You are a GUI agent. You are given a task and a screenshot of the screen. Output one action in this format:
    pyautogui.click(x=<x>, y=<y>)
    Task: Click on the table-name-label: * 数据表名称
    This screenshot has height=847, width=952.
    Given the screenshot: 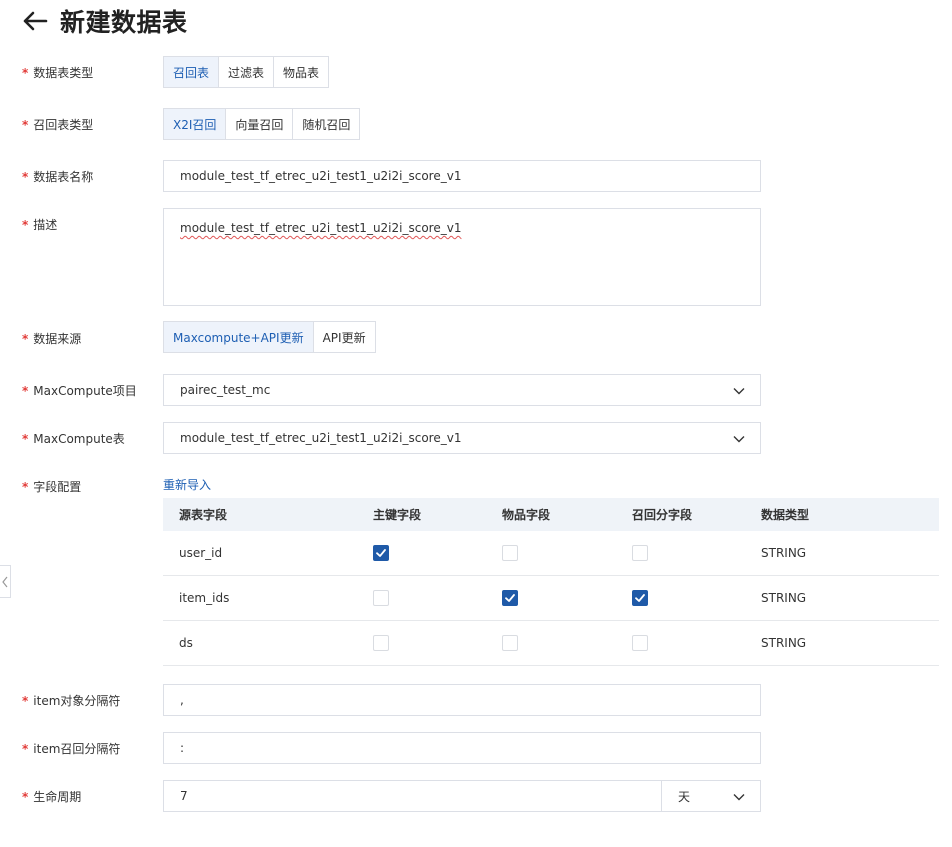 What is the action you would take?
    pyautogui.click(x=58, y=177)
    